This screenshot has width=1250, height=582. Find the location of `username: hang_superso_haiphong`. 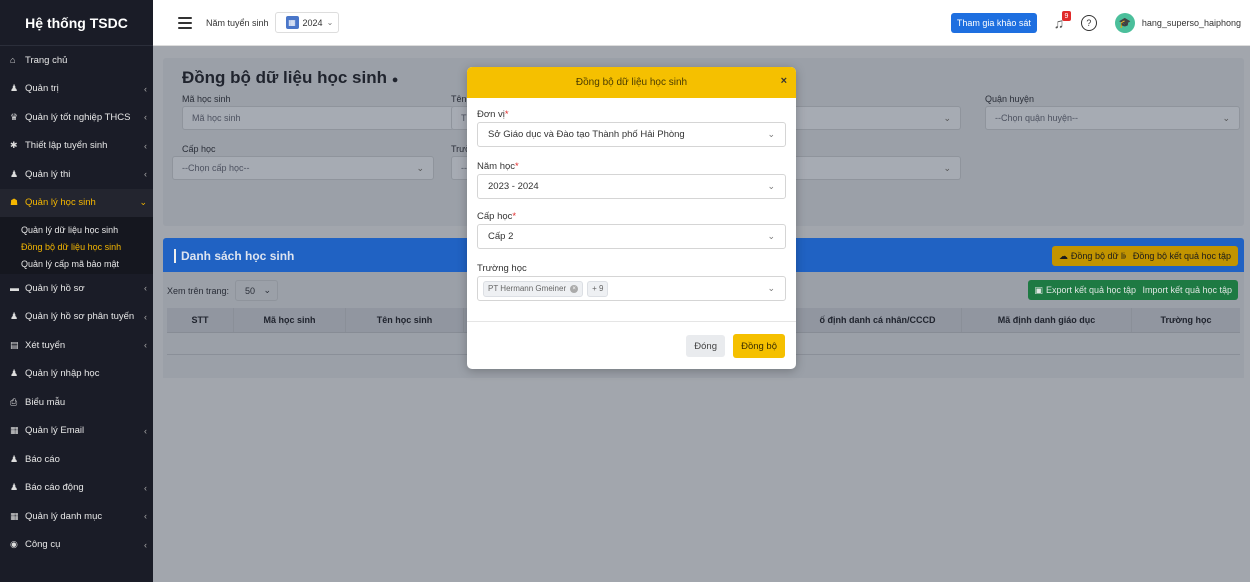

username: hang_superso_haiphong is located at coordinates (1191, 23).